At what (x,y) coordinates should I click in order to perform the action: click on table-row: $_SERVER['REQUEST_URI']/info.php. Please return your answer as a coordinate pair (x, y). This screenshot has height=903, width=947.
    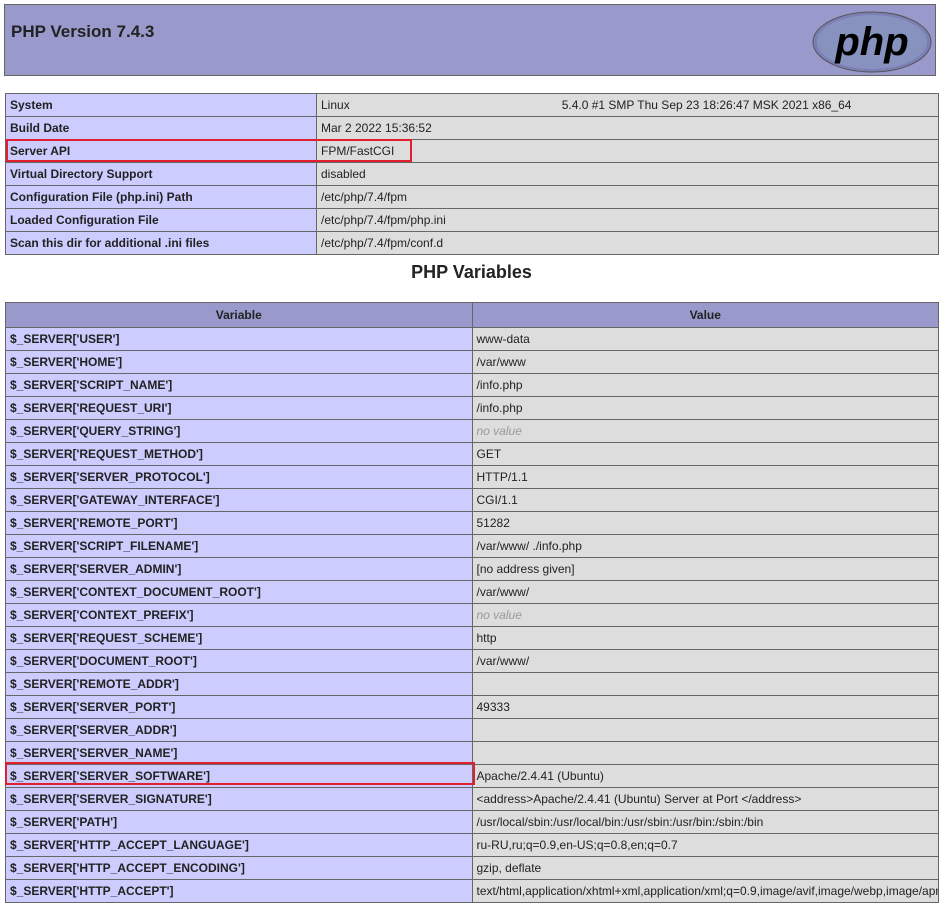
    Looking at the image, I should click on (472, 408).